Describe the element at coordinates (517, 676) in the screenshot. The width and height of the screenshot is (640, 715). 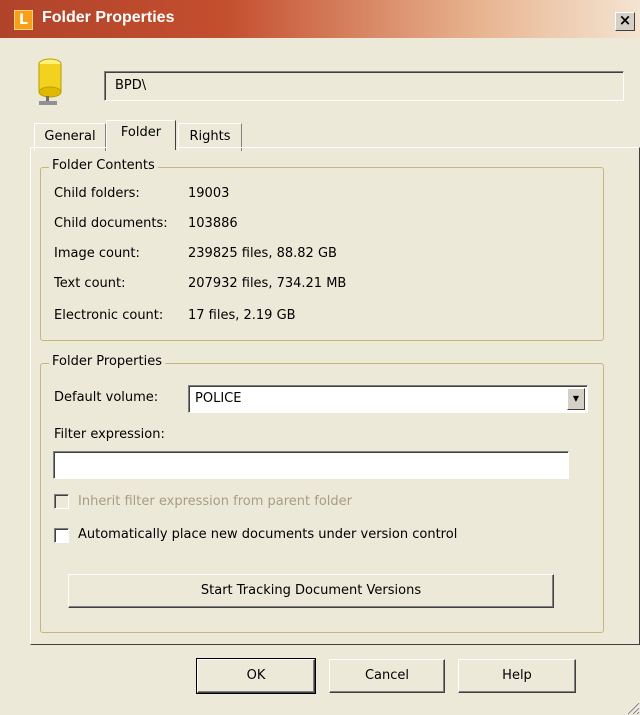
I see `help-button: Help` at that location.